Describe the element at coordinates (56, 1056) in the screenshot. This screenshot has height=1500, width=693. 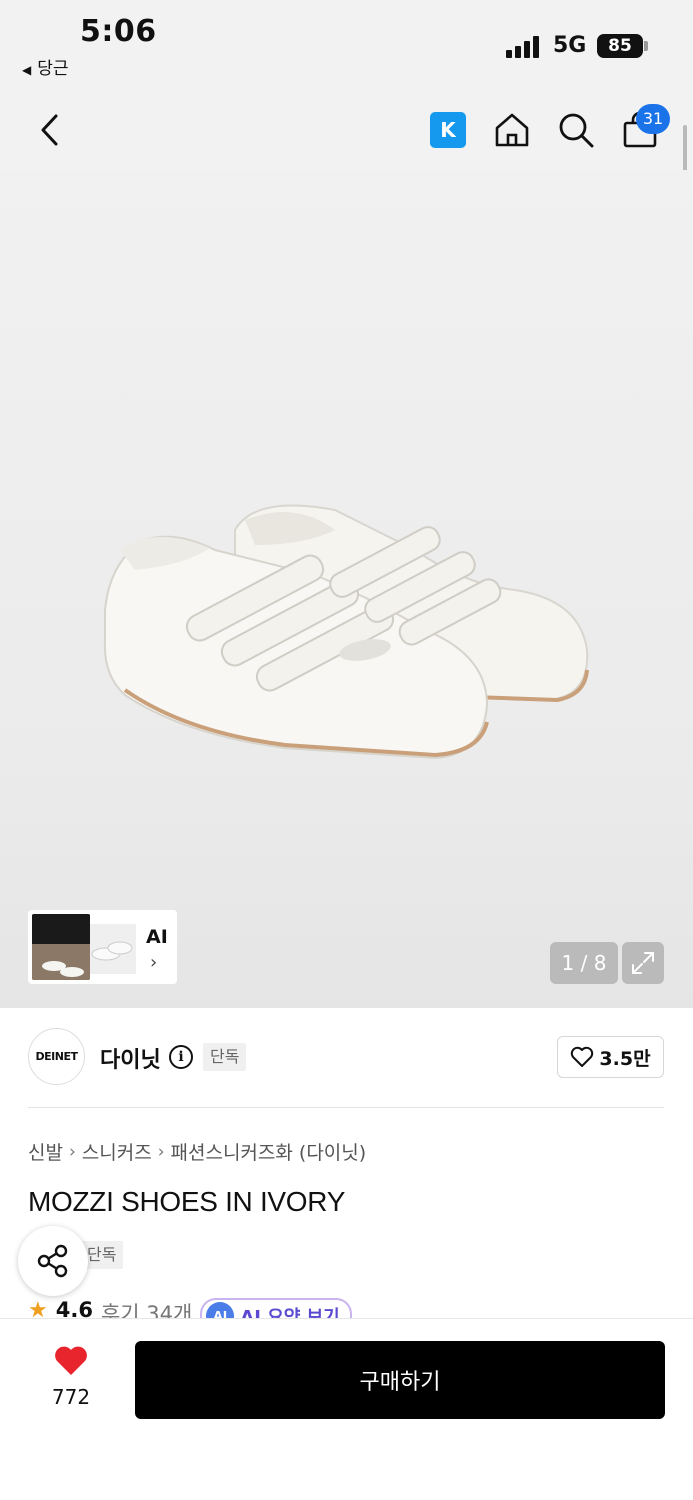
I see `brand-logo: DEINET` at that location.